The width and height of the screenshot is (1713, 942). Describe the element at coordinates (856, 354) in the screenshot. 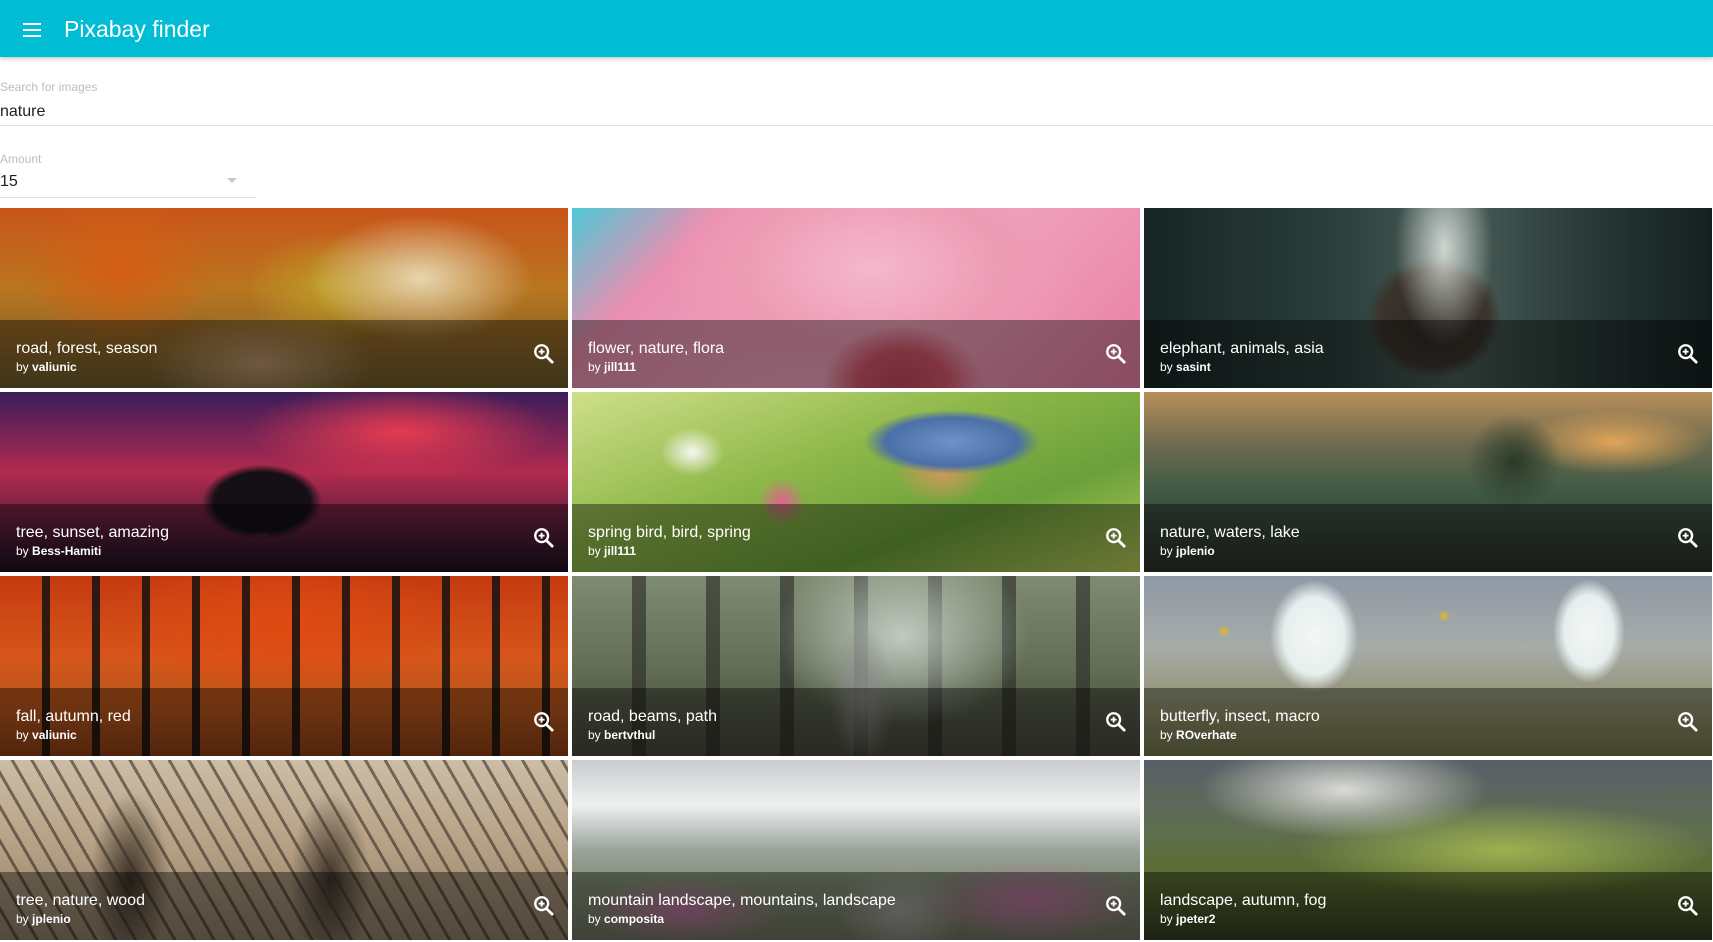

I see `tile-caption: flower, nature, flora by jill111` at that location.